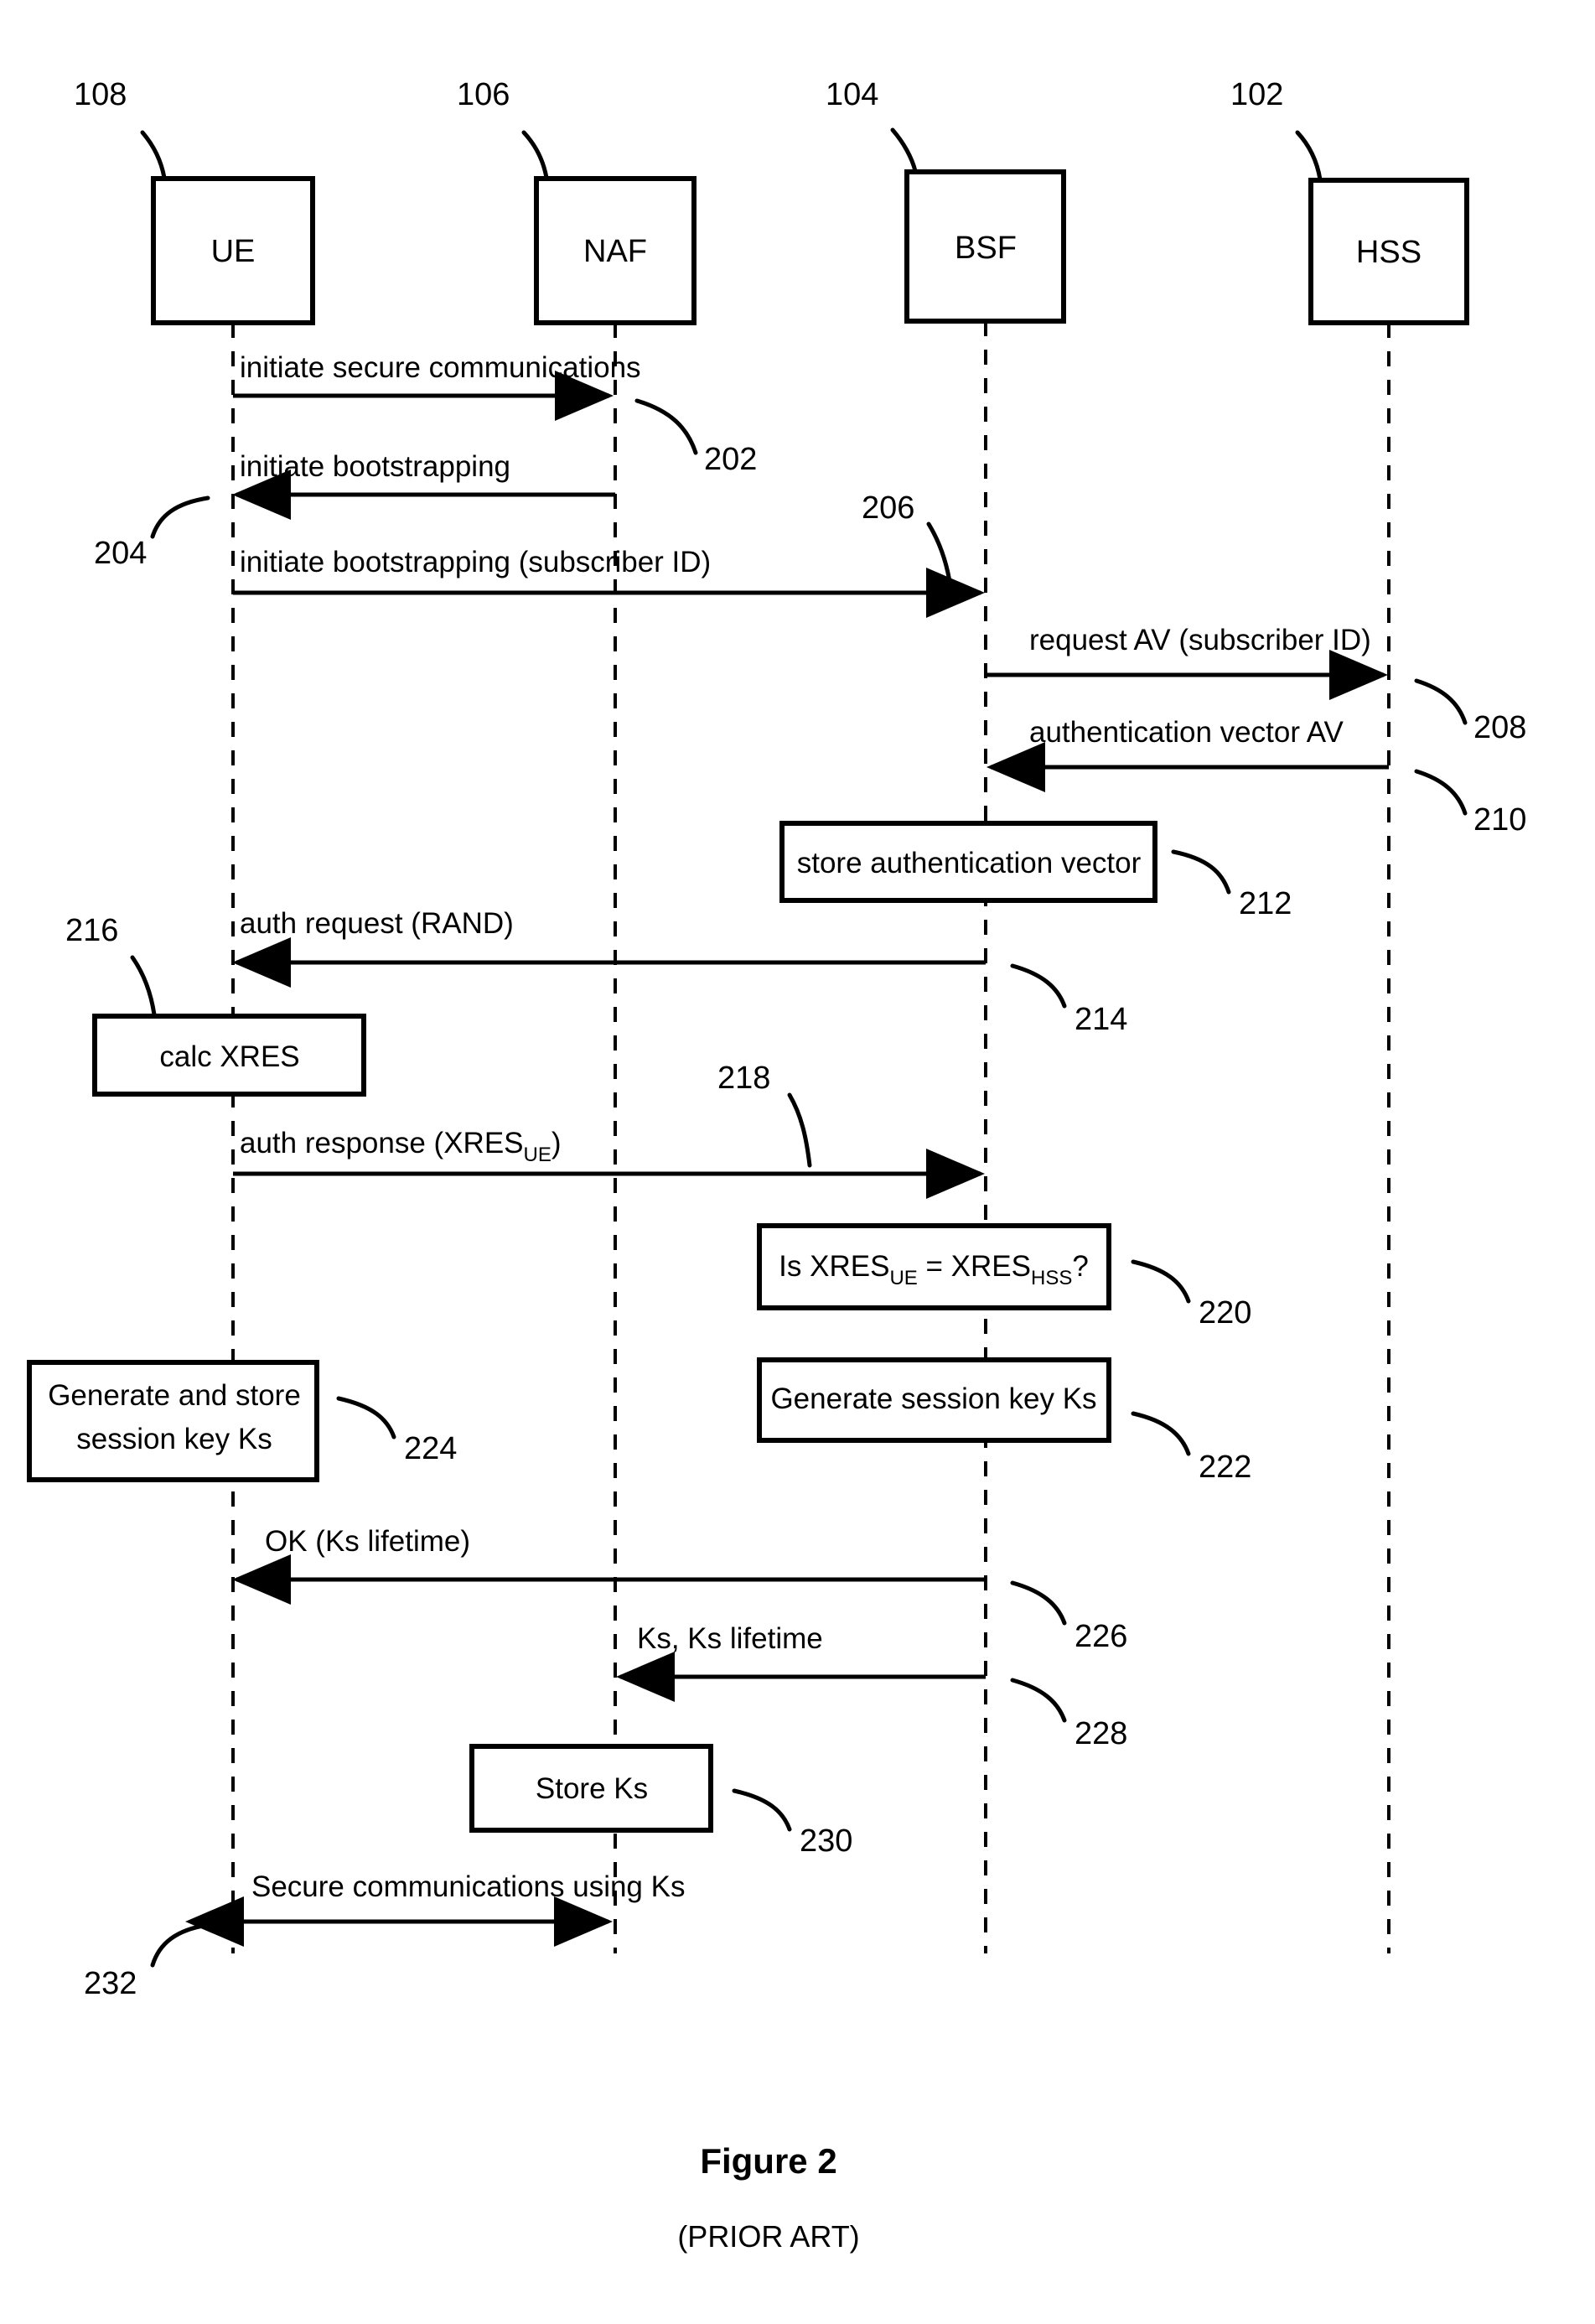  Describe the element at coordinates (233, 251) in the screenshot. I see `node-label-ue: UE` at that location.